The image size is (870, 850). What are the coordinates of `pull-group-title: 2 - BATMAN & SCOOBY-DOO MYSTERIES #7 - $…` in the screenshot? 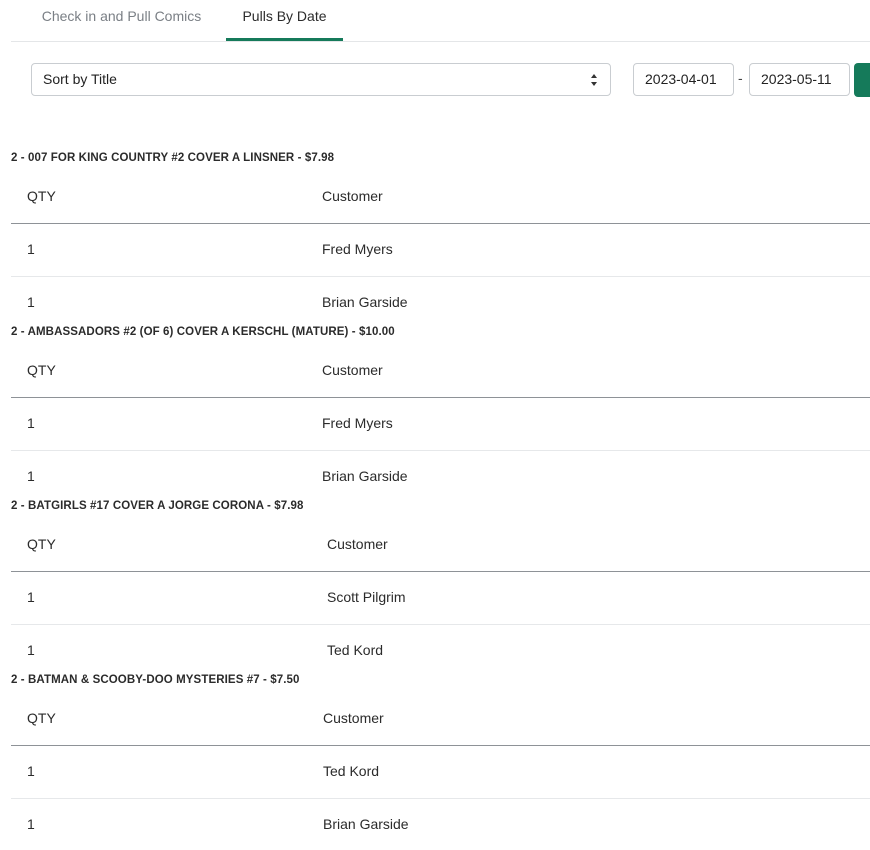 It's located at (155, 680).